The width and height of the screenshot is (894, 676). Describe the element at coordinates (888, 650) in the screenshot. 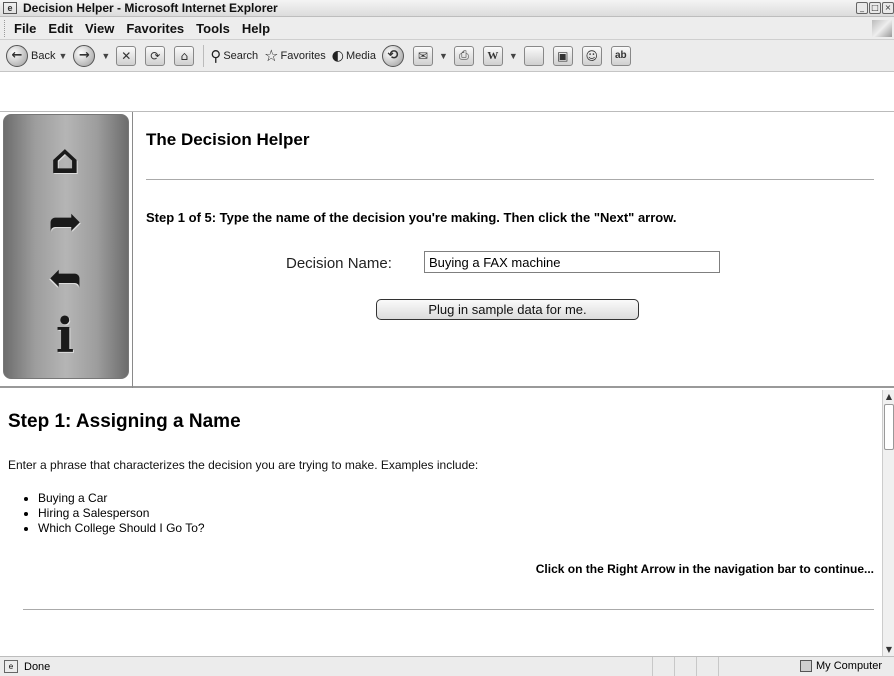

I see `scroll-down-icon: ▼` at that location.